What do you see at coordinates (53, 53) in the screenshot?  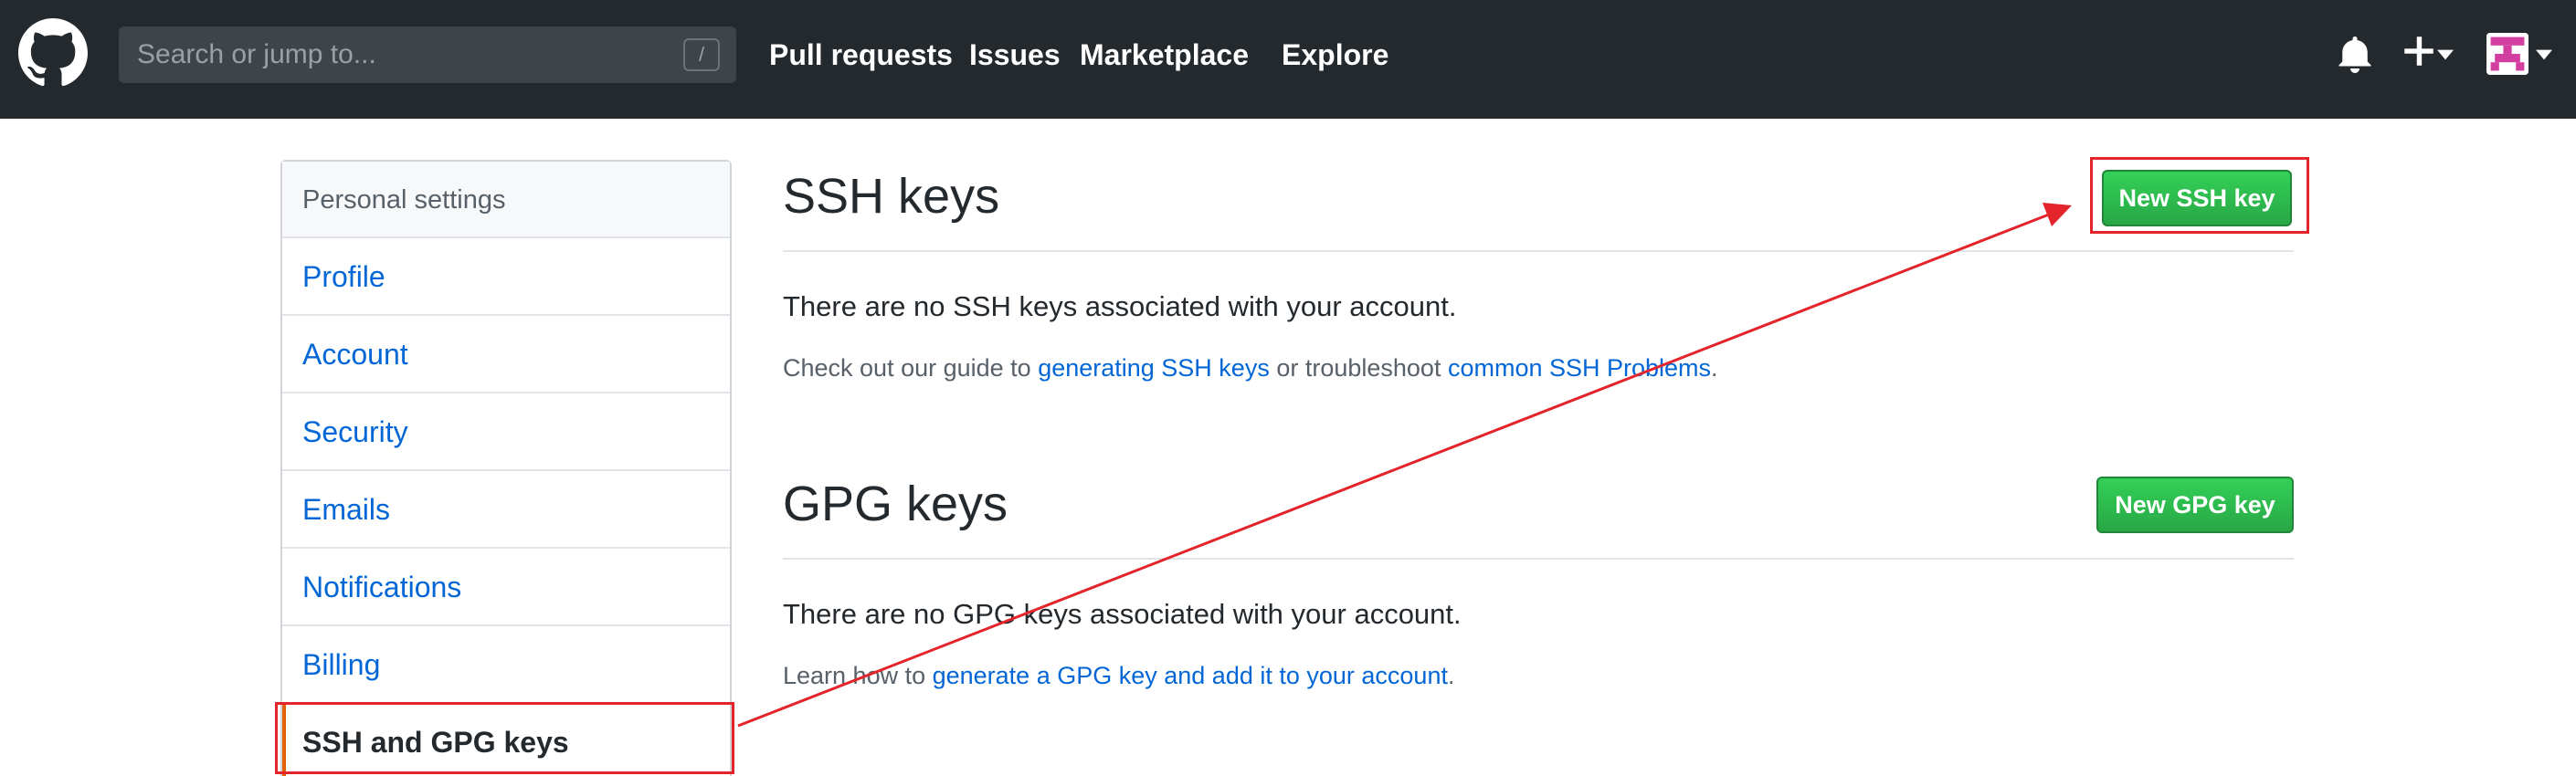 I see `github-logo-icon` at bounding box center [53, 53].